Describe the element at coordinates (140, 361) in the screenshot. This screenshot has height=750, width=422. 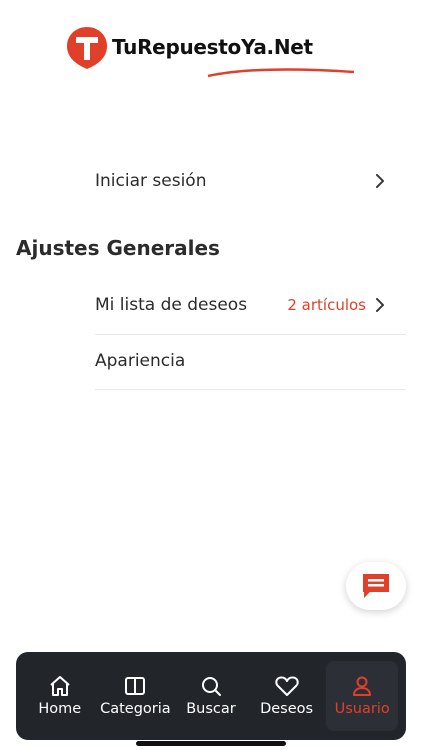
I see `appearance-label: Apariencia` at that location.